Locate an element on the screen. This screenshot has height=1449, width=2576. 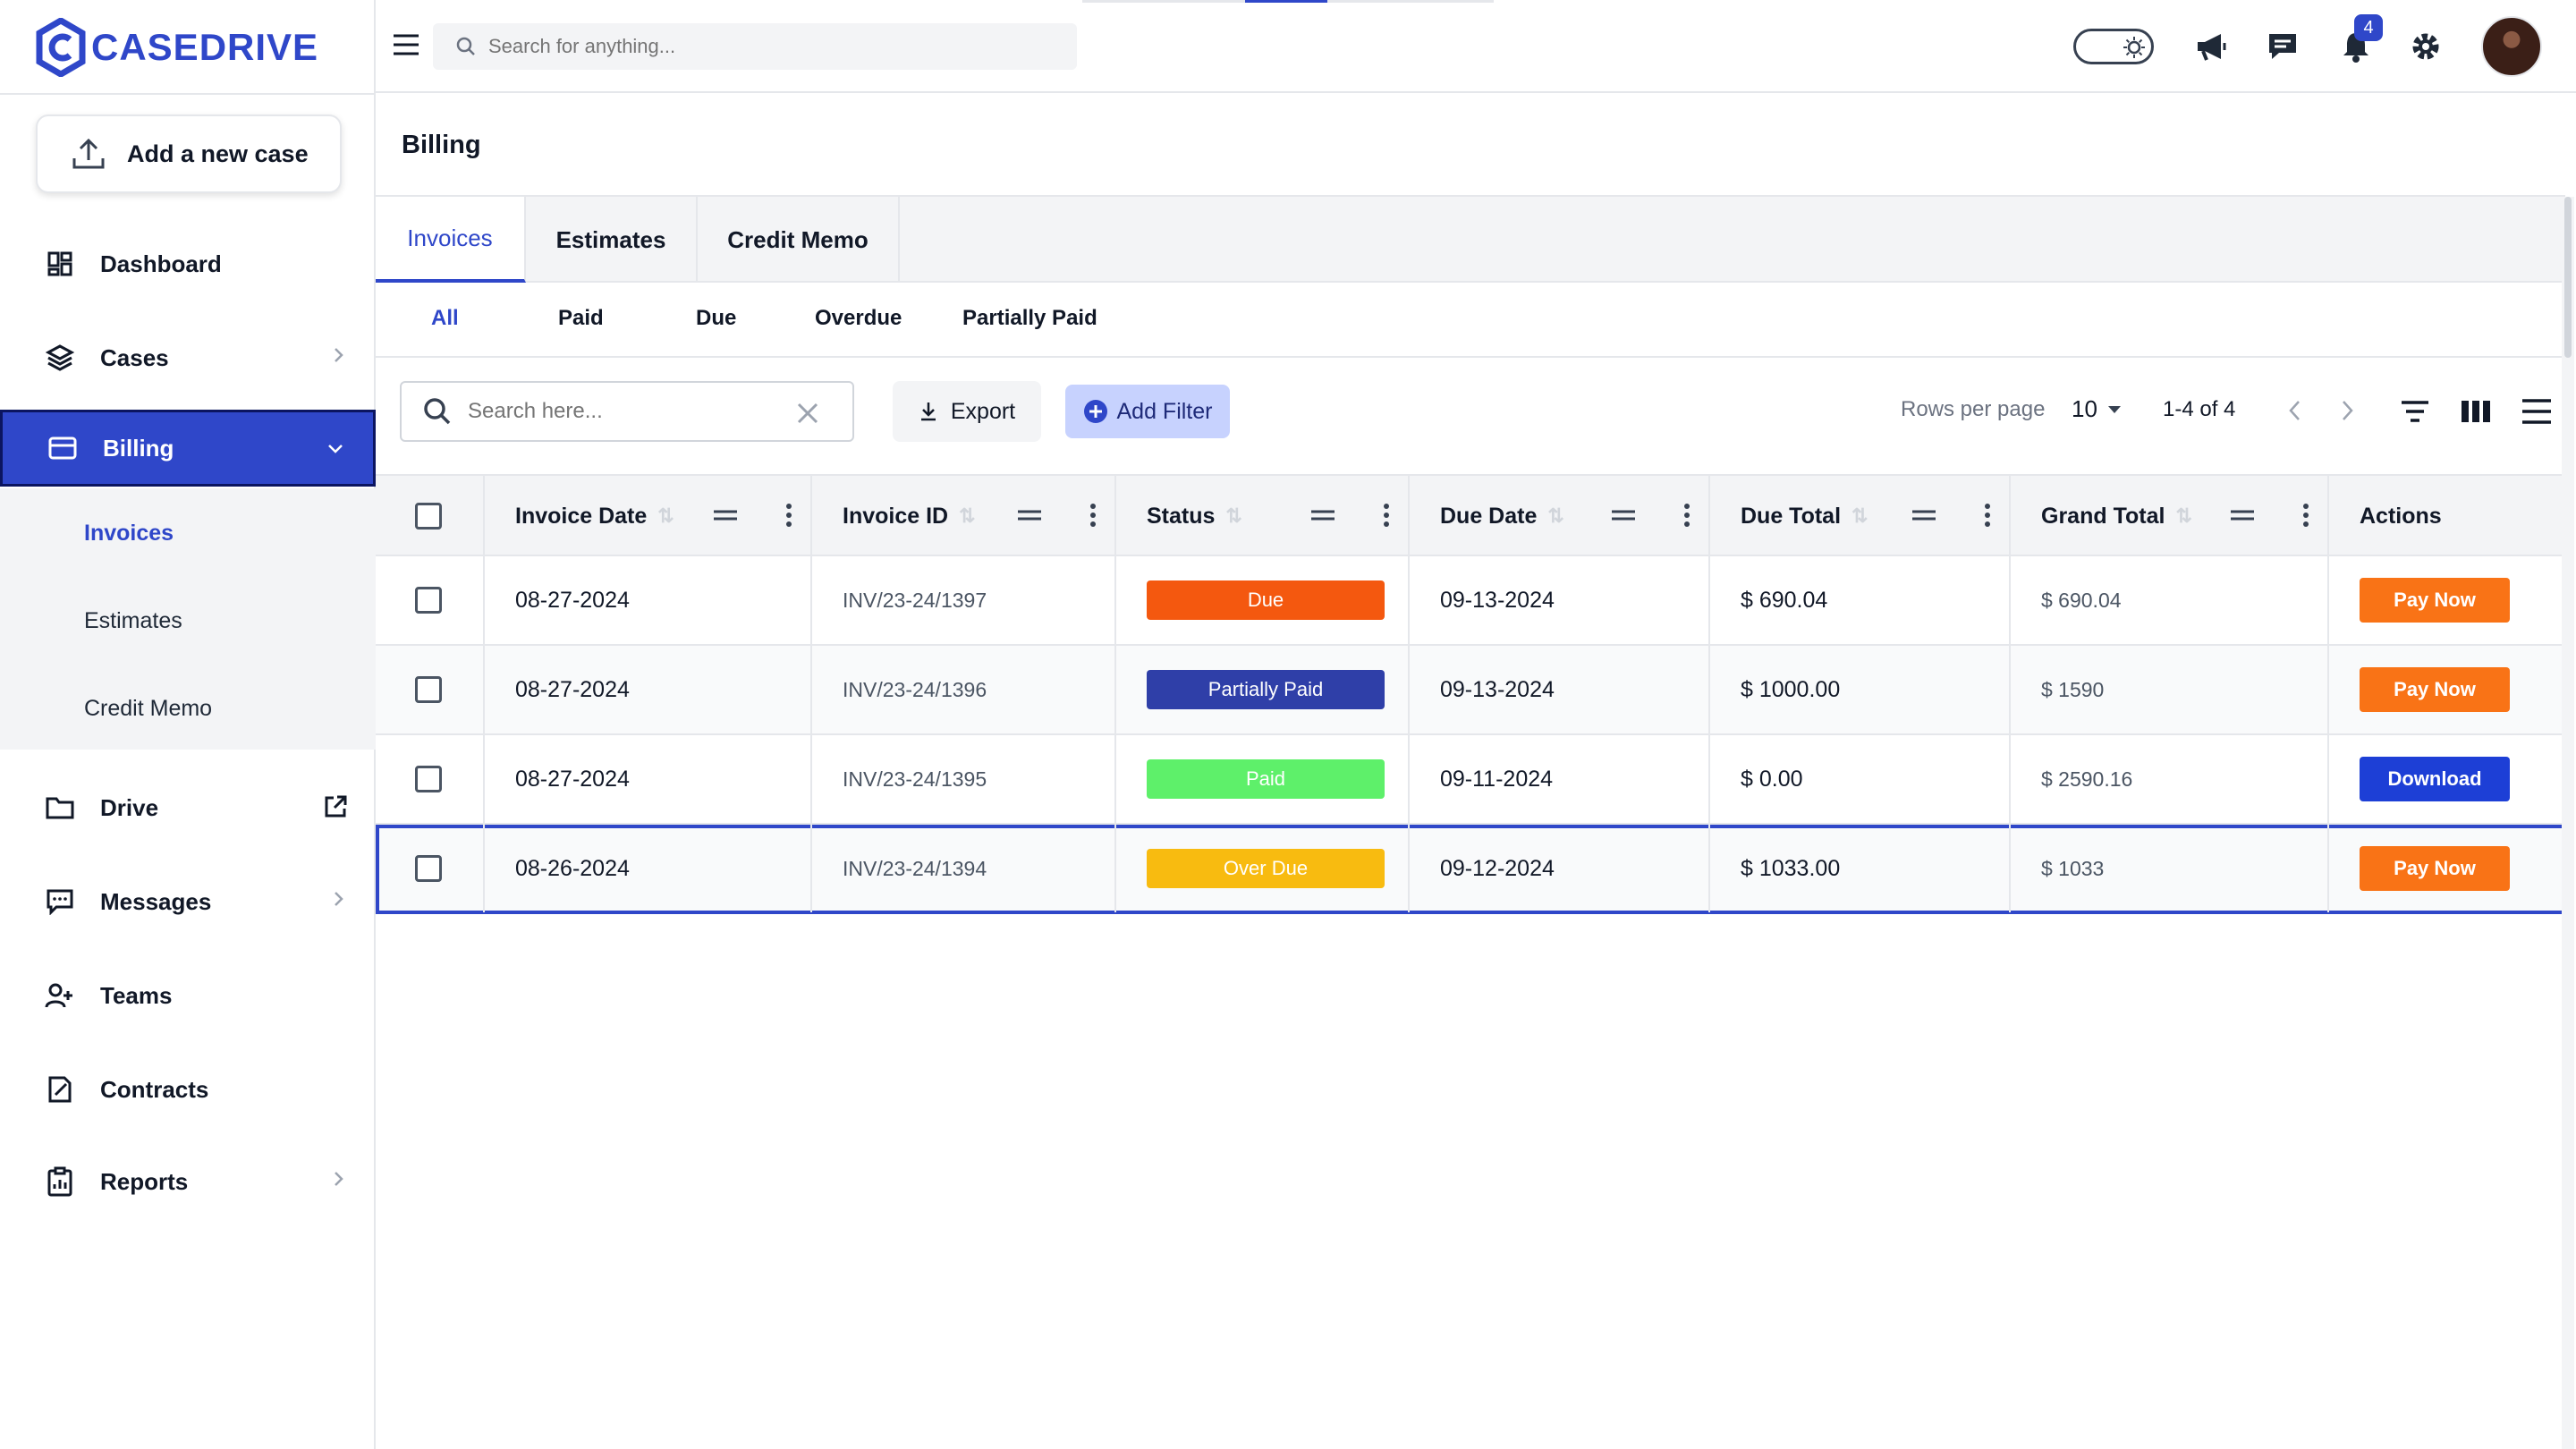
settings-gear-icon is located at coordinates (2425, 46).